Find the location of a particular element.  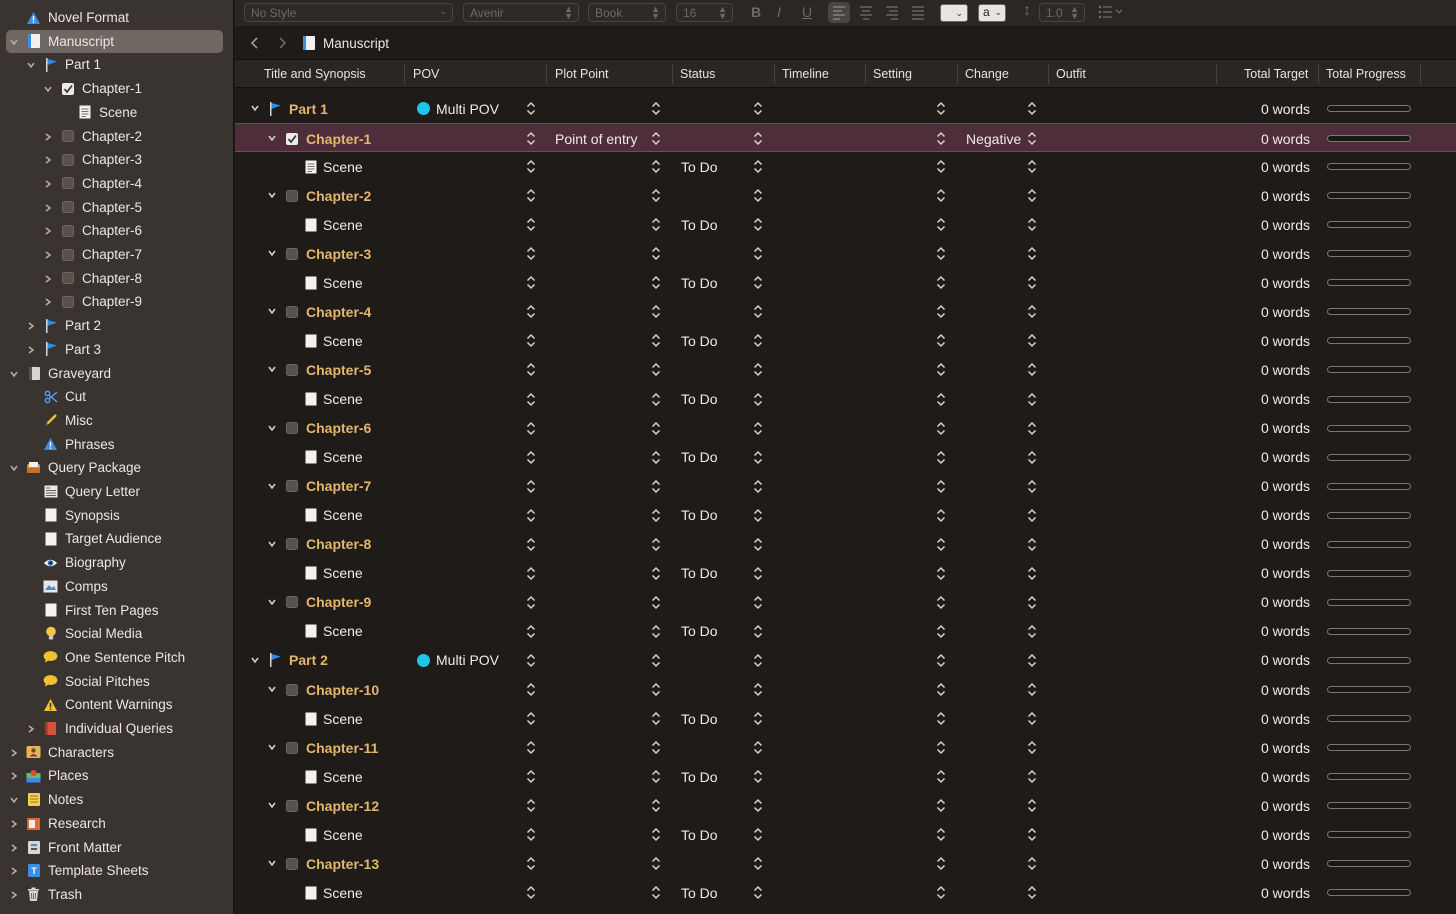

back-button is located at coordinates (255, 45).